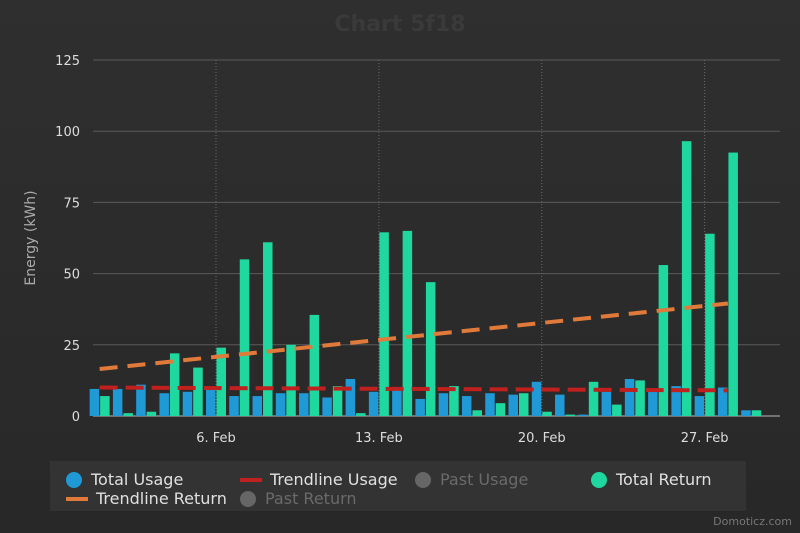 The height and width of the screenshot is (533, 800). I want to click on chart-title: Chart 5f18, so click(399, 24).